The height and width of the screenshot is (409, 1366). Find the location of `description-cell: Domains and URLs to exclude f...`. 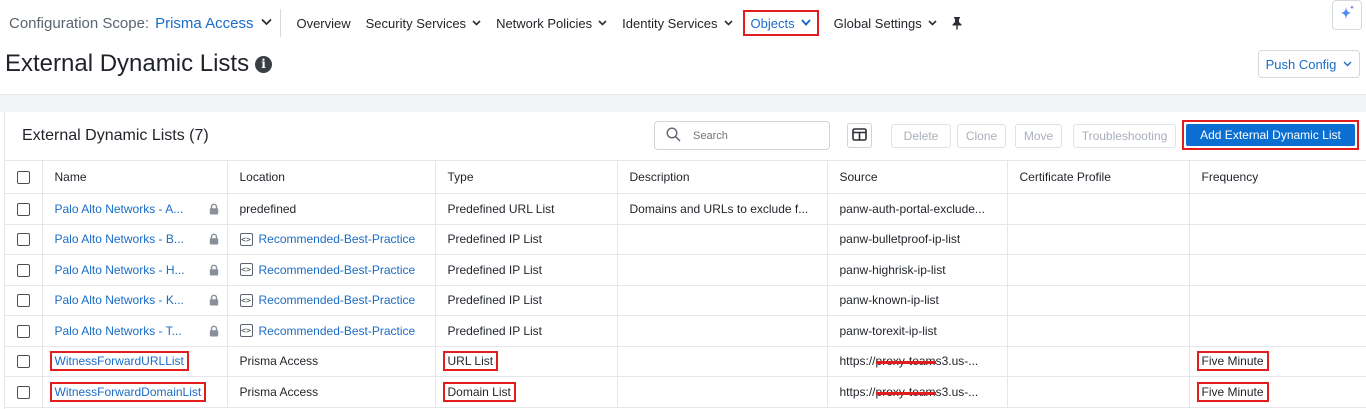

description-cell: Domains and URLs to exclude f... is located at coordinates (722, 209).